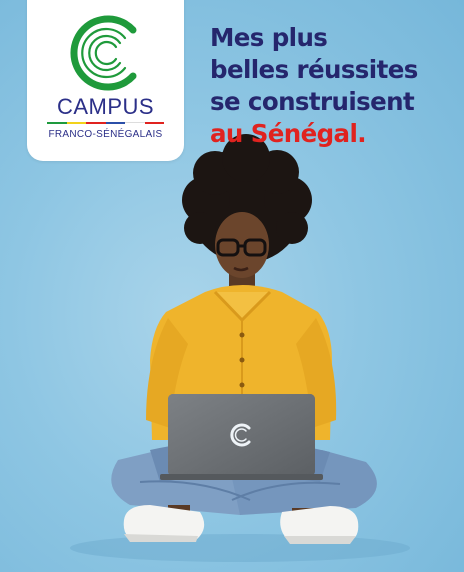 The image size is (464, 572). Describe the element at coordinates (105, 123) in the screenshot. I see `flag-divider` at that location.